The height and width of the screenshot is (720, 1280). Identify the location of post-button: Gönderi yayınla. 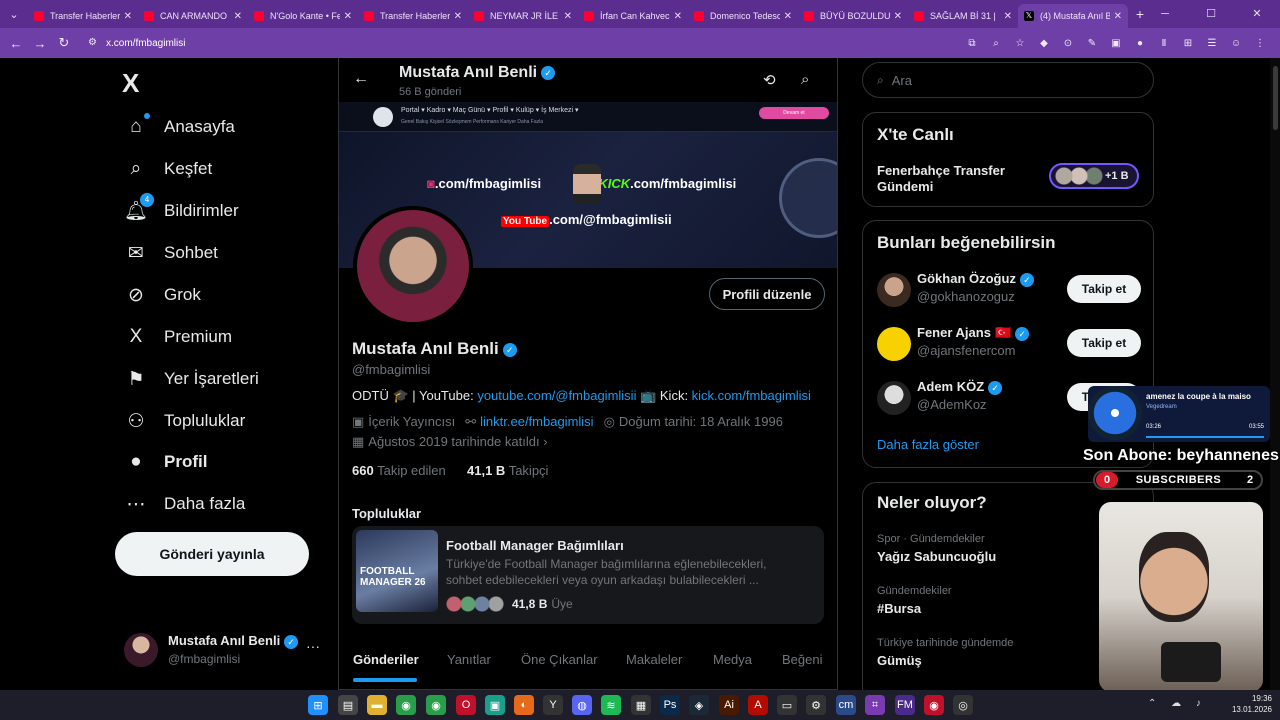
(212, 554).